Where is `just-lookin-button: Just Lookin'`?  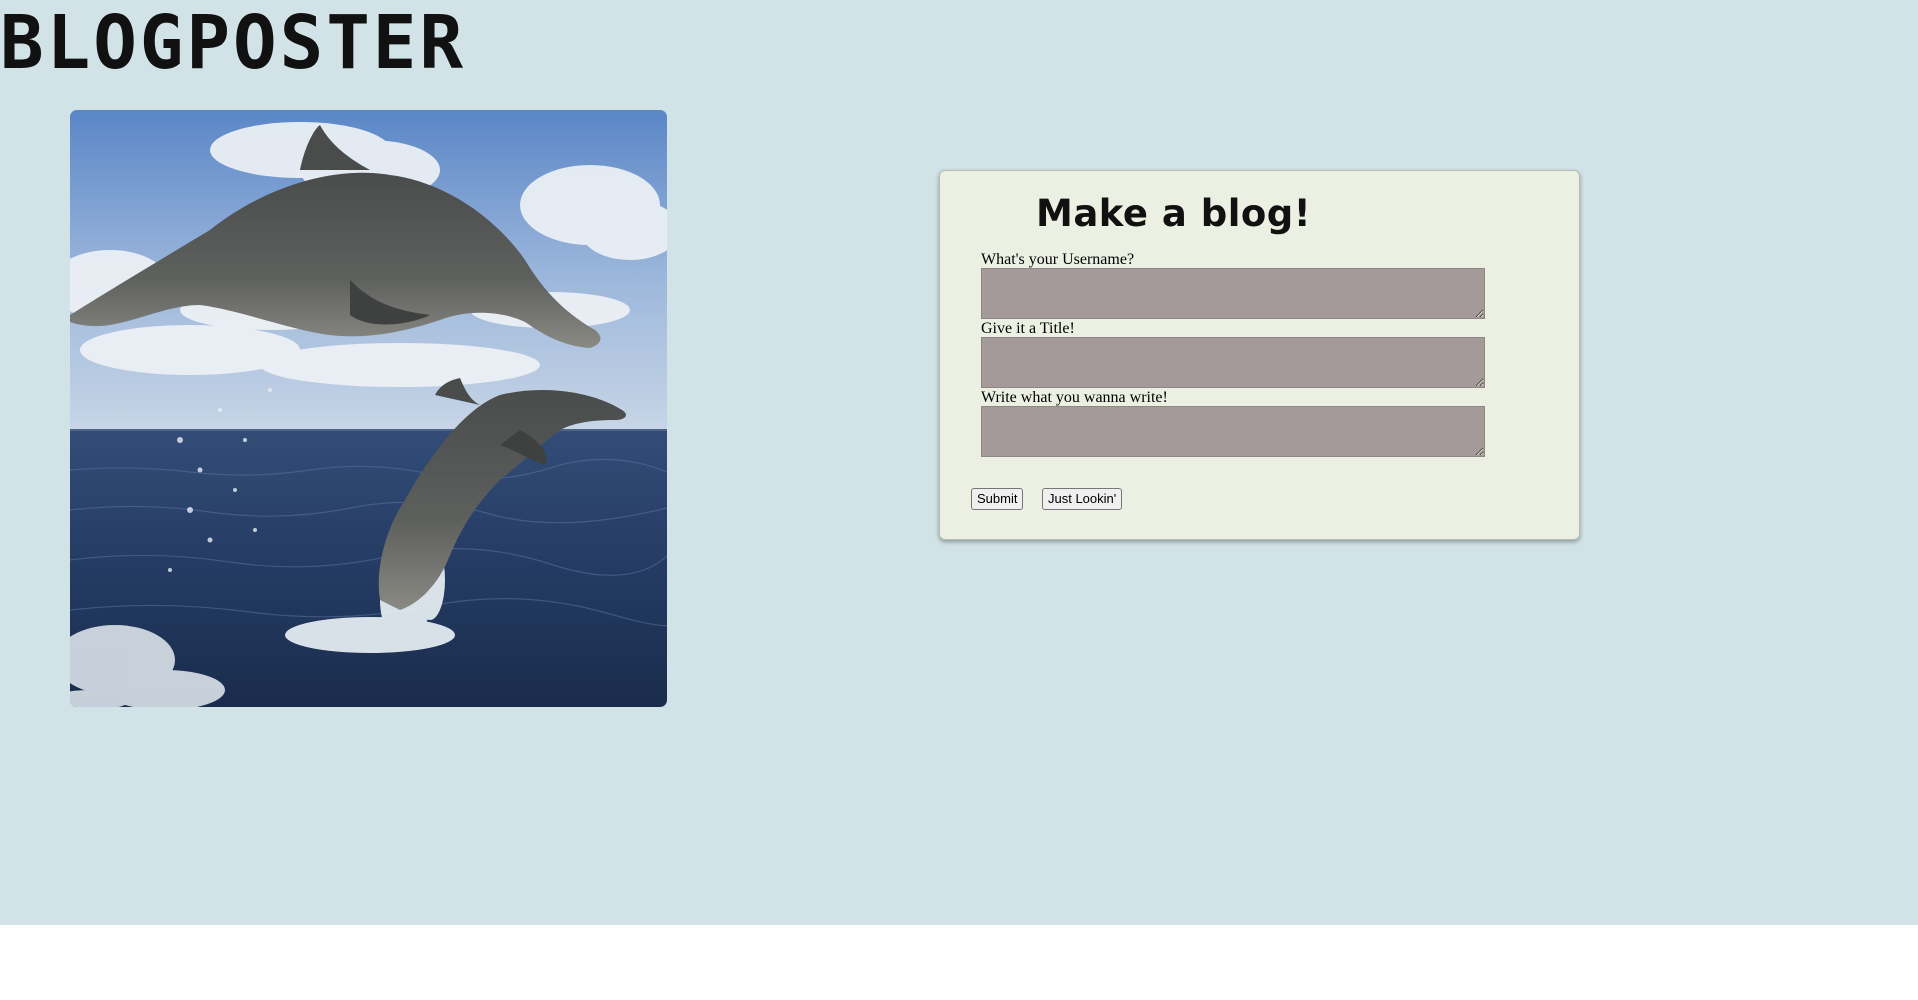 just-lookin-button: Just Lookin' is located at coordinates (1082, 499).